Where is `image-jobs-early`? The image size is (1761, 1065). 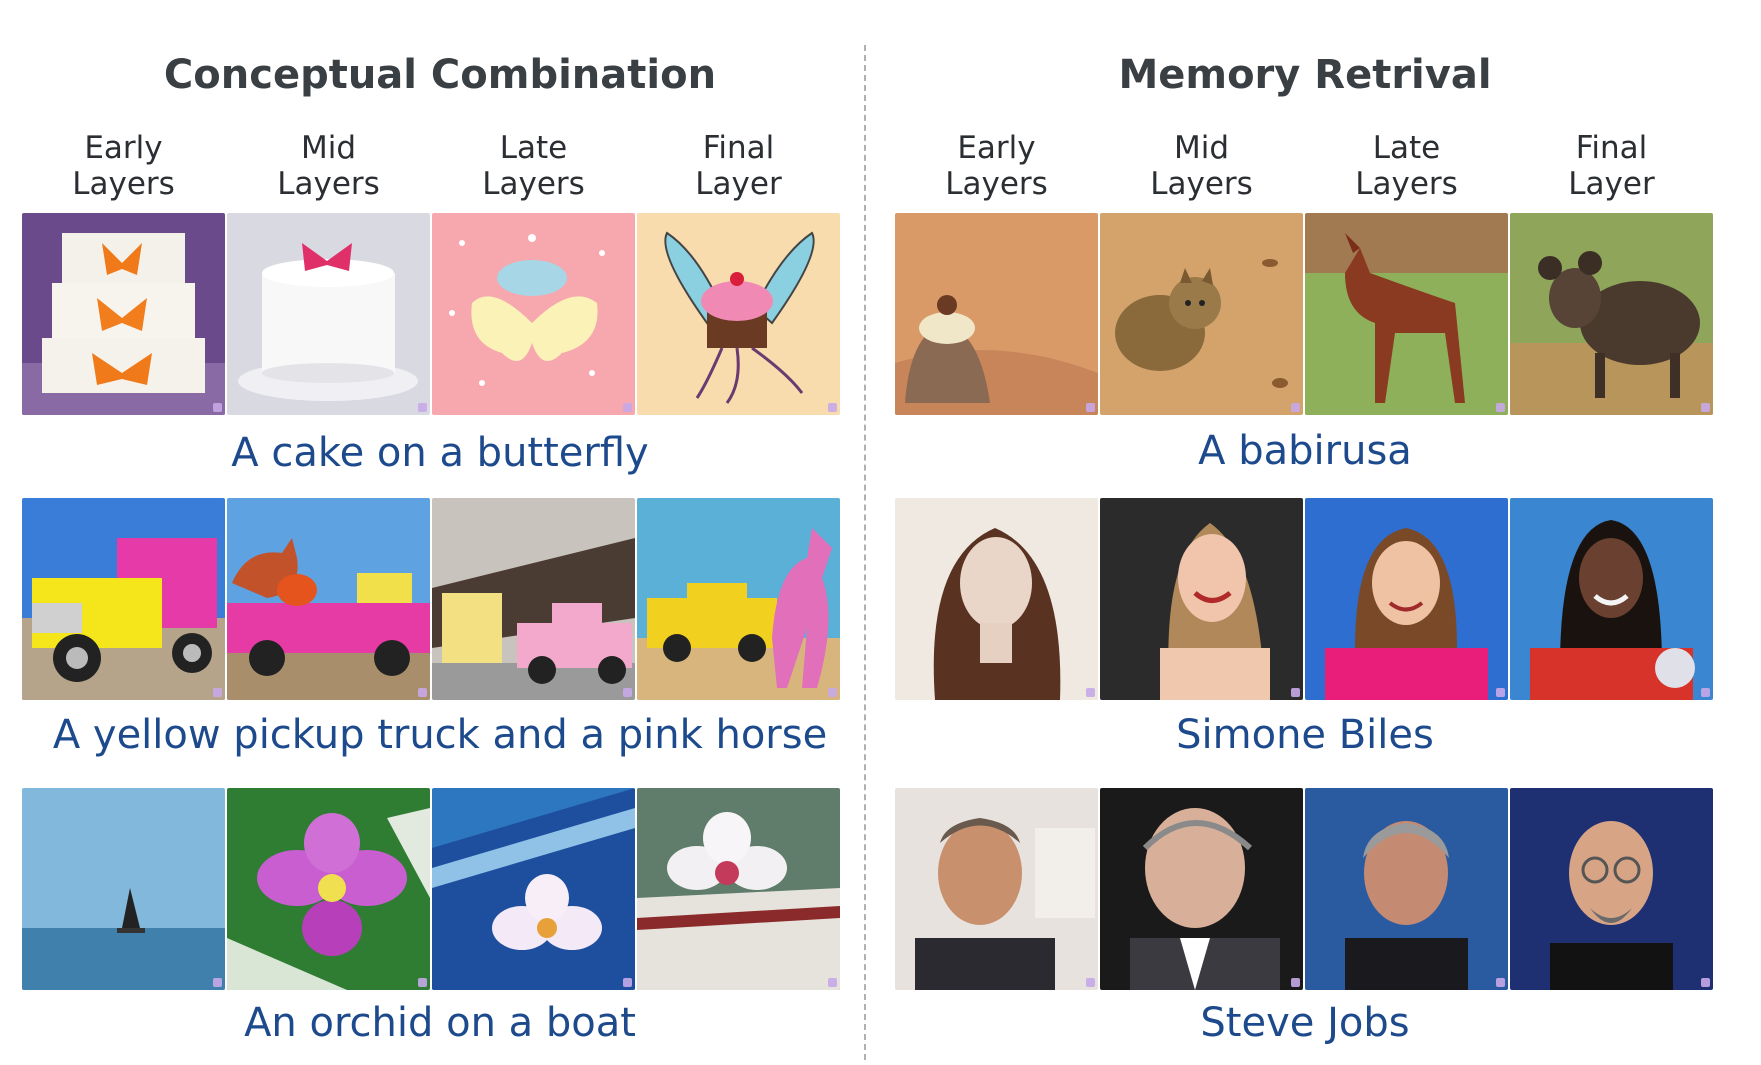
image-jobs-early is located at coordinates (996, 889).